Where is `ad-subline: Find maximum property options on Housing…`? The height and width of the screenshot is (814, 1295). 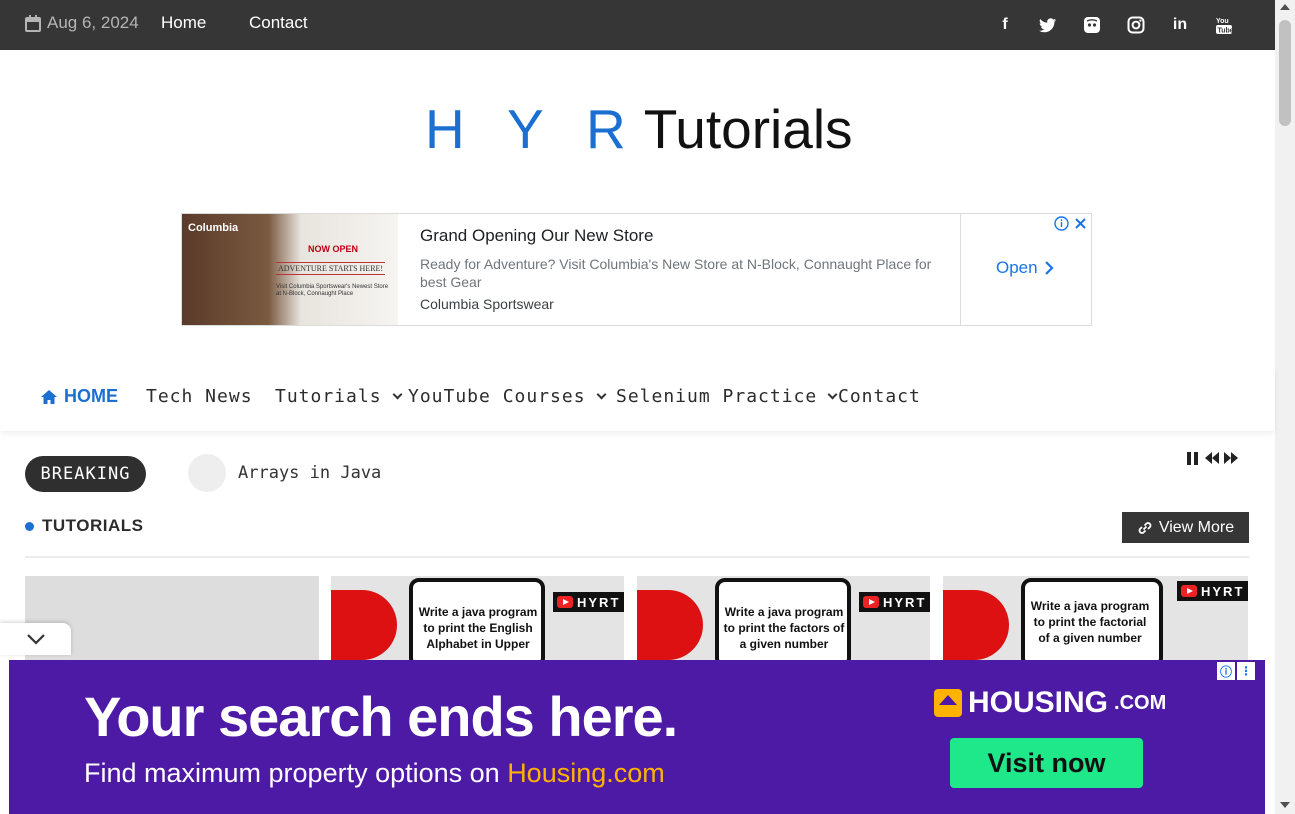 ad-subline: Find maximum property options on Housing… is located at coordinates (374, 773).